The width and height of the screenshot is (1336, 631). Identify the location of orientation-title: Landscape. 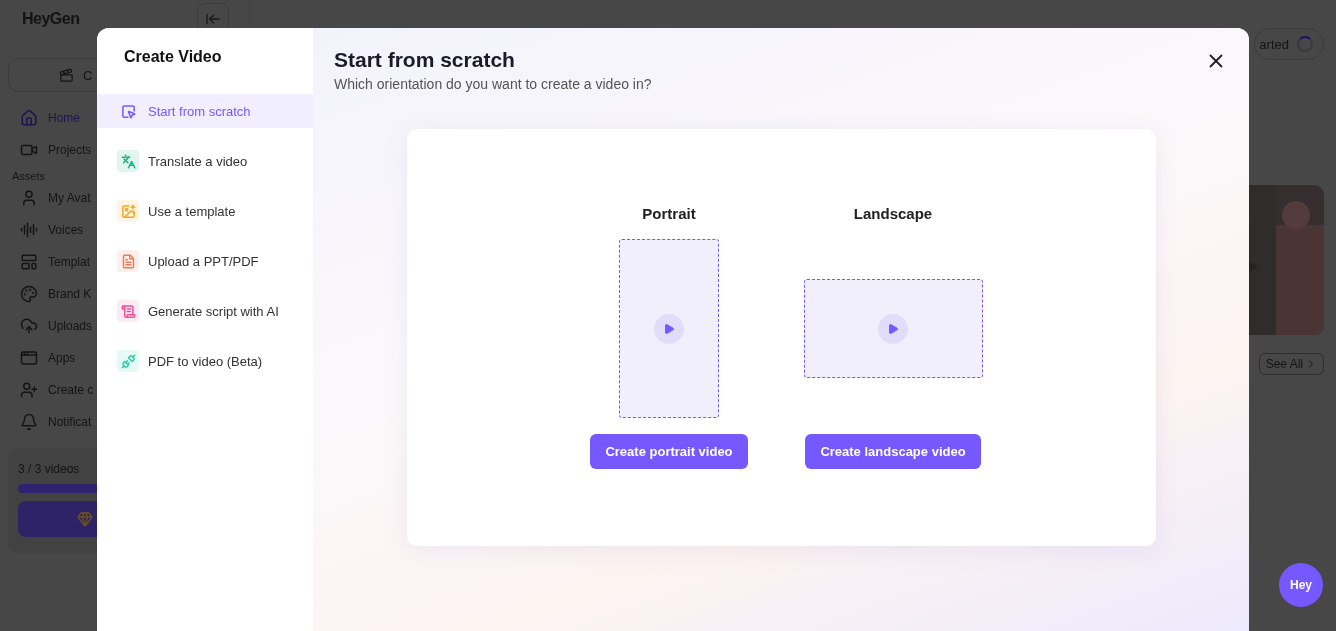
(893, 213).